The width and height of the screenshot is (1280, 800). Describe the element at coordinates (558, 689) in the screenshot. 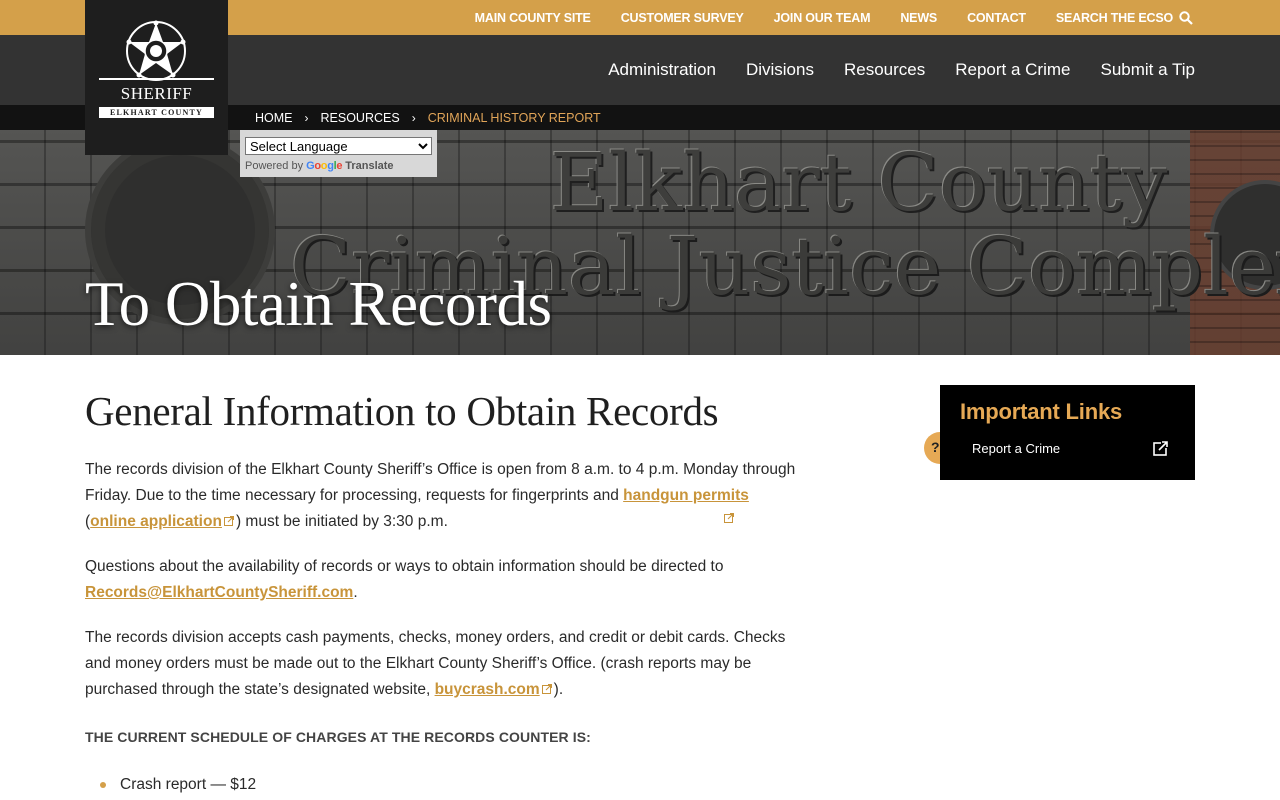

I see `paragraph-text: ).` at that location.